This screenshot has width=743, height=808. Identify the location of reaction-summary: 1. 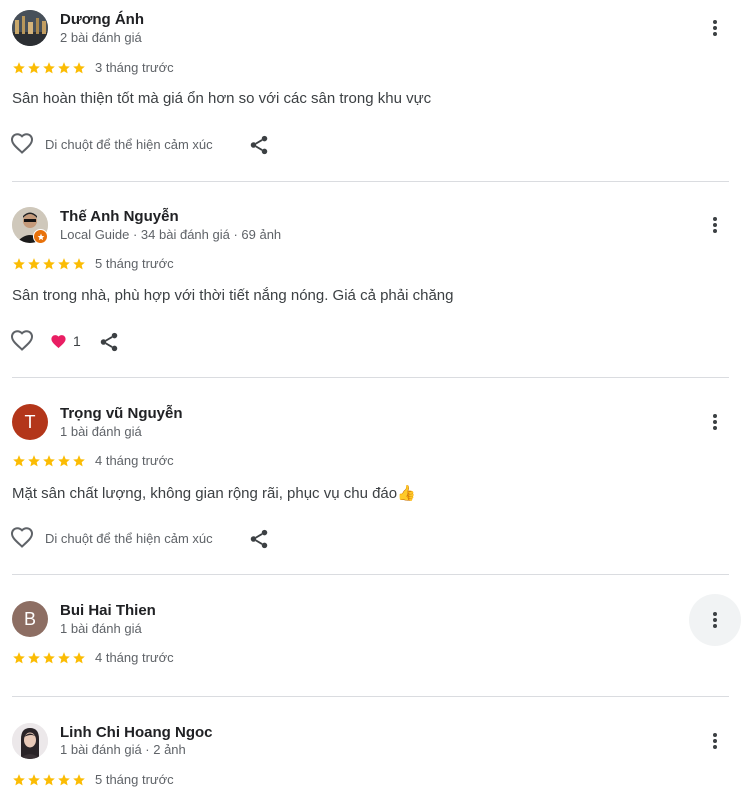
(65, 341).